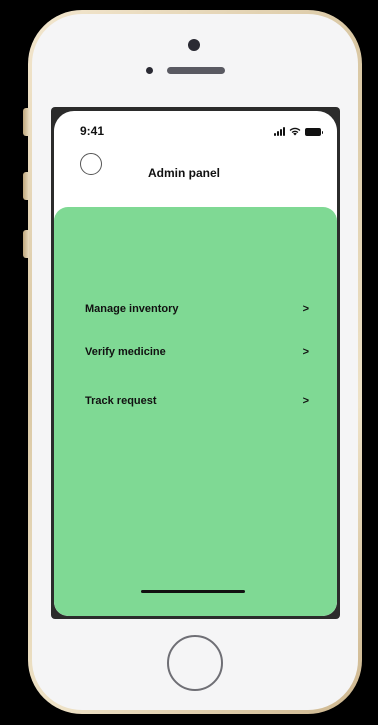  I want to click on cellular-signal-icon, so click(279, 131).